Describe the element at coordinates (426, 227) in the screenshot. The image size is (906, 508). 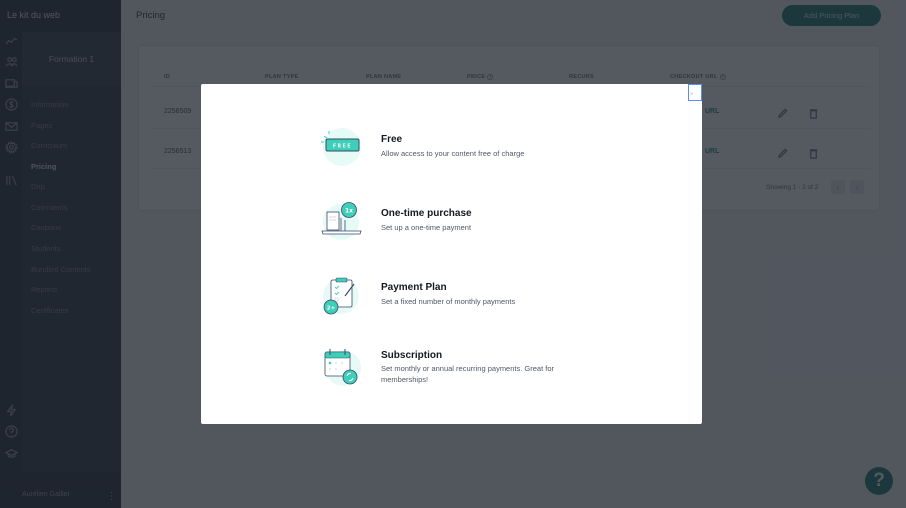
I see `option-description: Set up a one-time payment` at that location.